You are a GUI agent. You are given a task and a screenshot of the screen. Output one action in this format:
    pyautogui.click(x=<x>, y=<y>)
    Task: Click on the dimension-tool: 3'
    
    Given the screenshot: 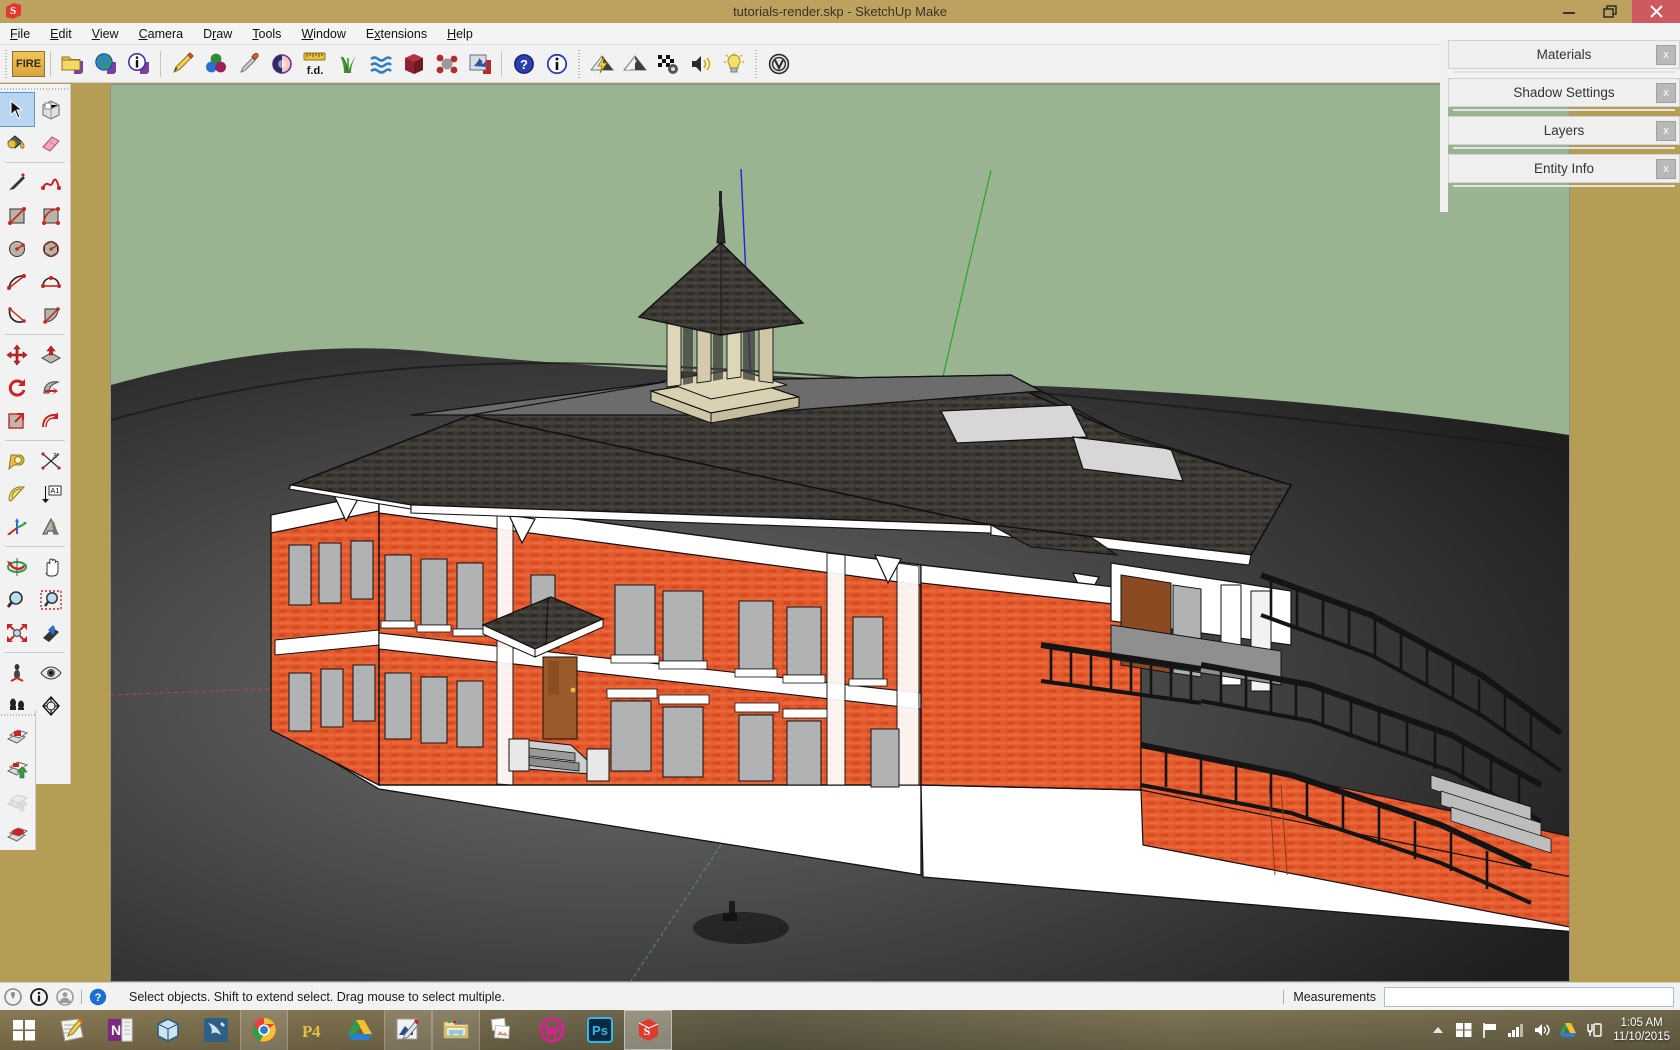 What is the action you would take?
    pyautogui.click(x=51, y=460)
    